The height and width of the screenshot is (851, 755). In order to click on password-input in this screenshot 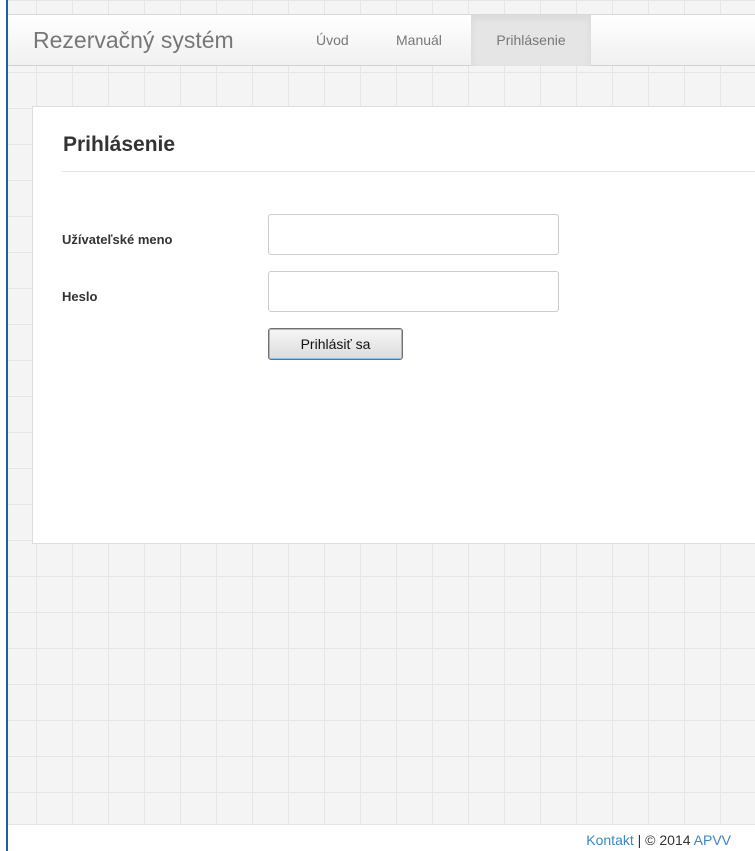, I will do `click(413, 291)`.